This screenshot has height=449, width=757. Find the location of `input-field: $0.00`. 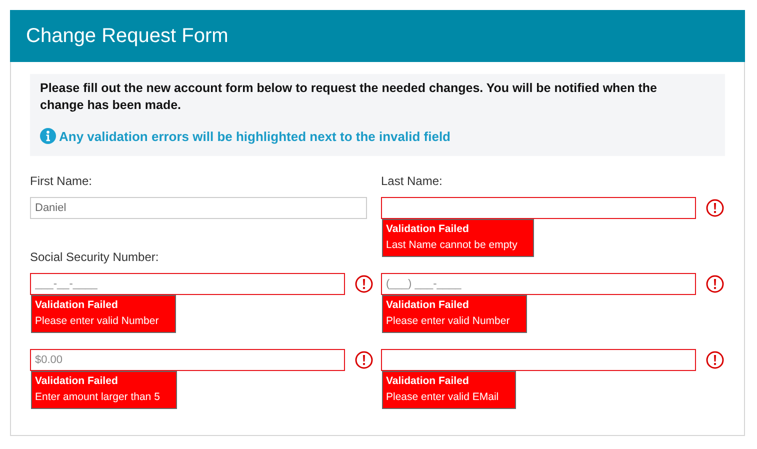

input-field: $0.00 is located at coordinates (187, 360).